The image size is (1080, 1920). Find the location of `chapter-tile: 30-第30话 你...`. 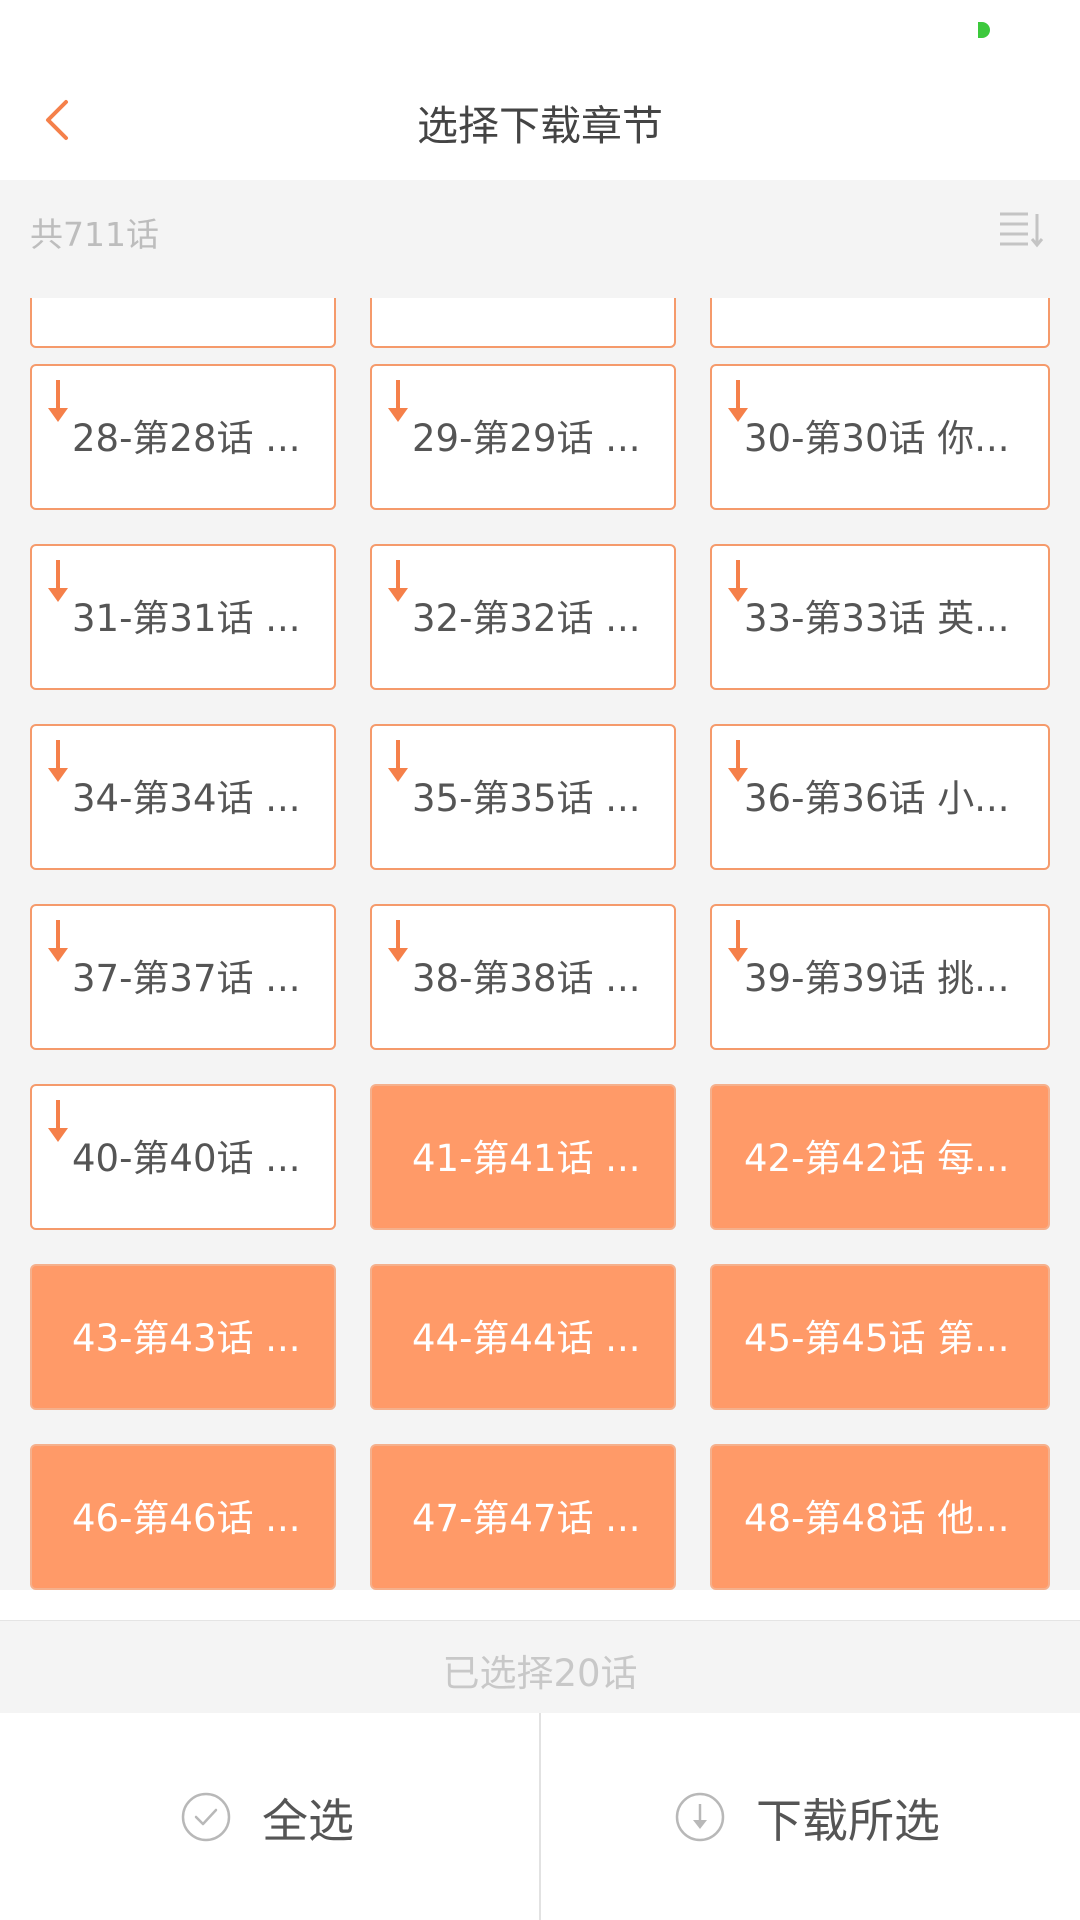

chapter-tile: 30-第30话 你... is located at coordinates (880, 437).